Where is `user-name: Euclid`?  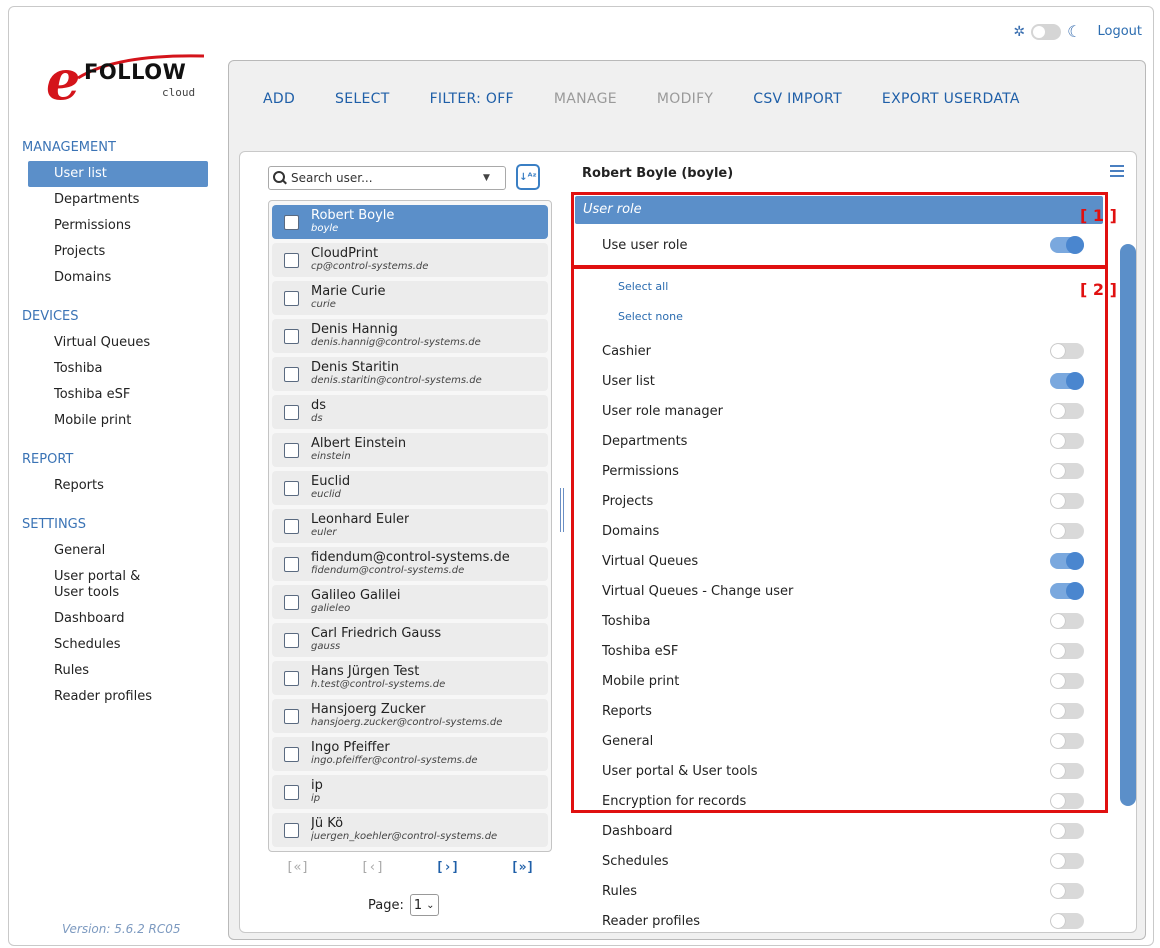 user-name: Euclid is located at coordinates (331, 482).